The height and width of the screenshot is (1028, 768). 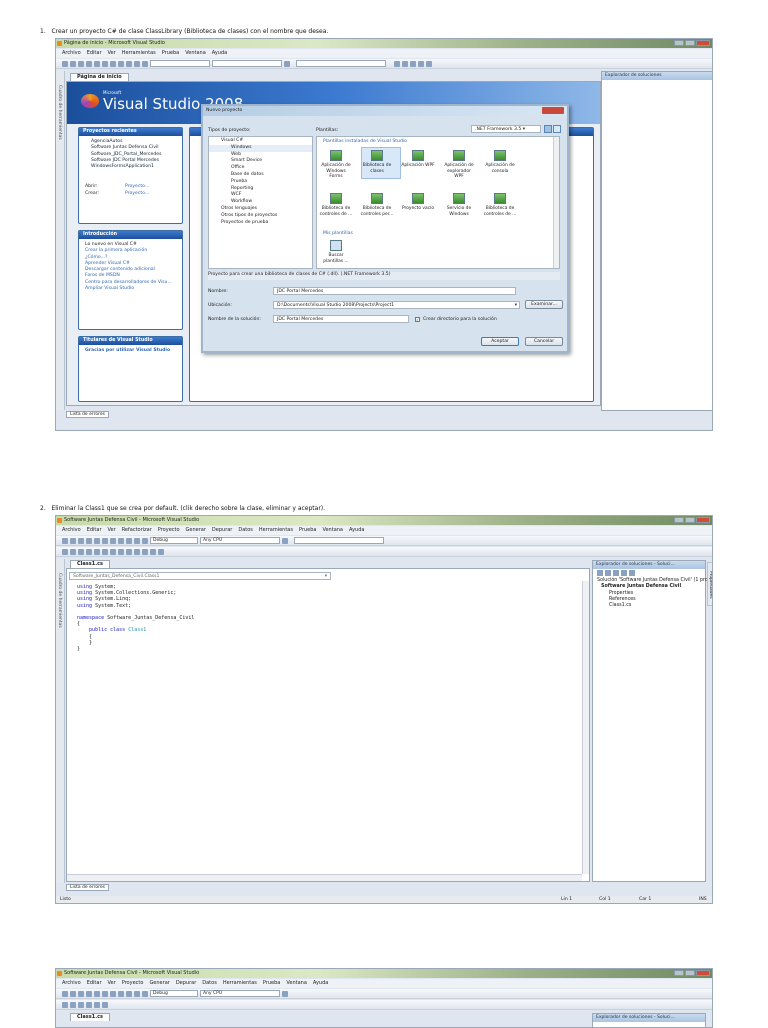 I want to click on find-combo, so click(x=341, y=63).